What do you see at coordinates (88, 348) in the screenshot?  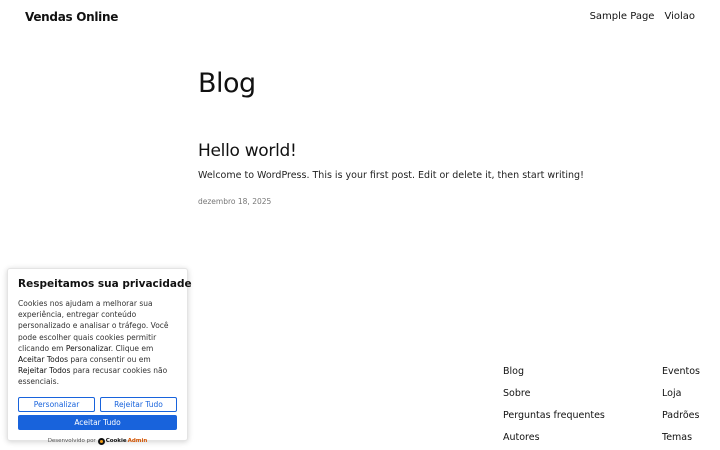 I see `cookie-text-emph-customize: Personalizar` at bounding box center [88, 348].